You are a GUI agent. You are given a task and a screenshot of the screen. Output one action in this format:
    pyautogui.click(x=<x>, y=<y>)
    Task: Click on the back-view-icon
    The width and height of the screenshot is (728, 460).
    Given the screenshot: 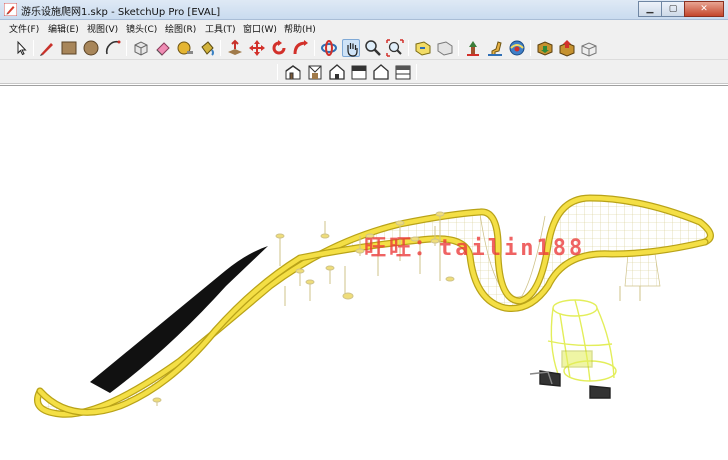 What is the action you would take?
    pyautogui.click(x=381, y=72)
    